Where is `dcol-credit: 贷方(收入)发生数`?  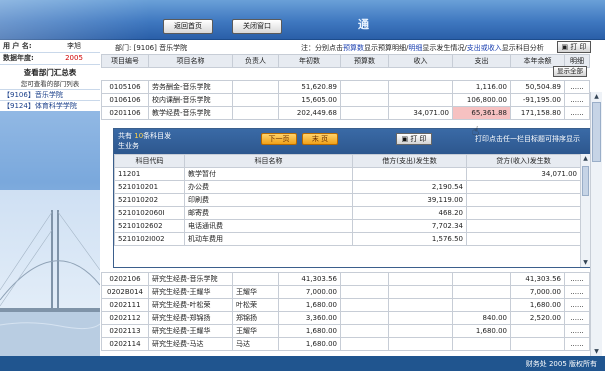 dcol-credit: 贷方(收入)发生数 is located at coordinates (523, 161).